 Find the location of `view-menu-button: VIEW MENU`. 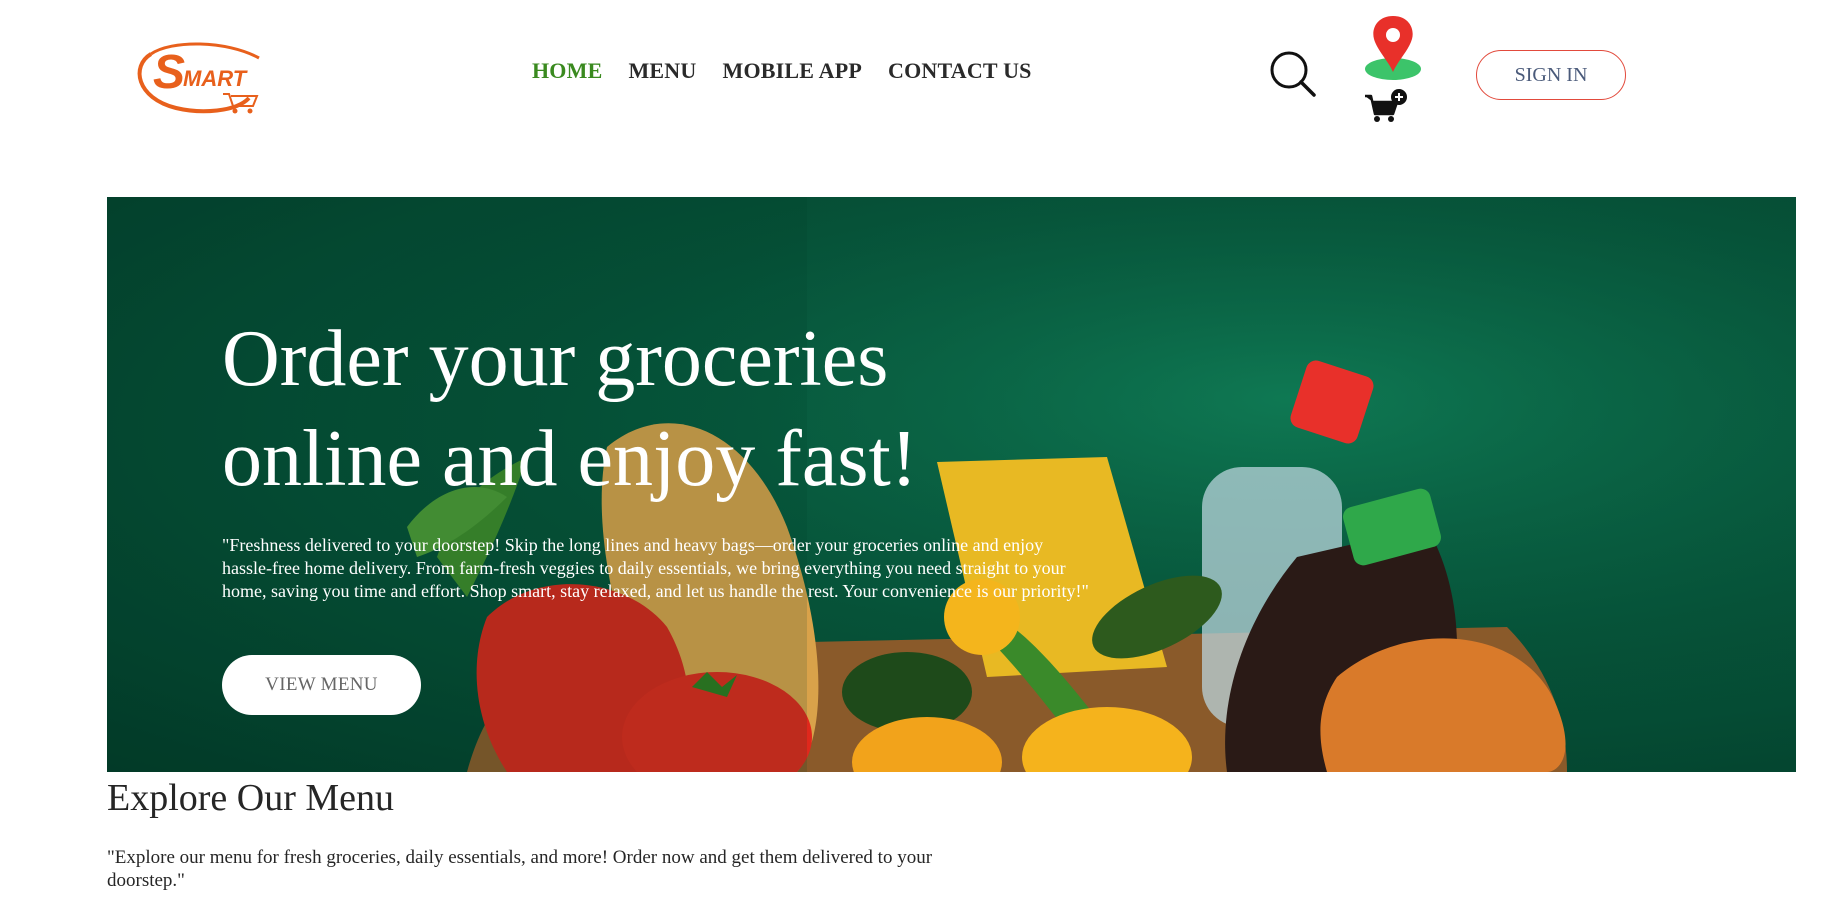

view-menu-button: VIEW MENU is located at coordinates (321, 685).